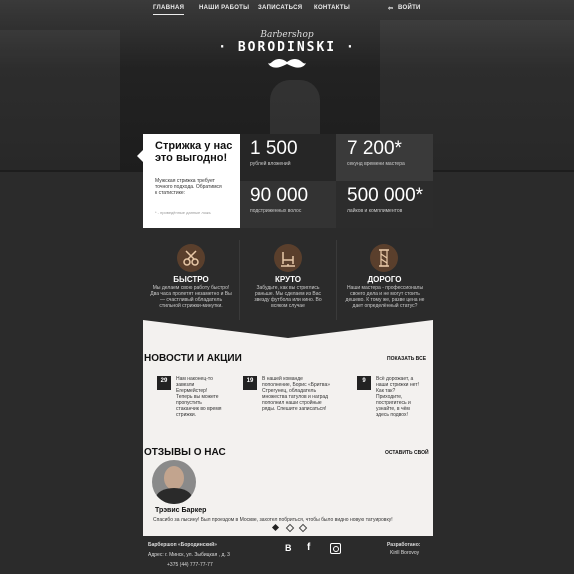  I want to click on instagram-icon, so click(335, 548).